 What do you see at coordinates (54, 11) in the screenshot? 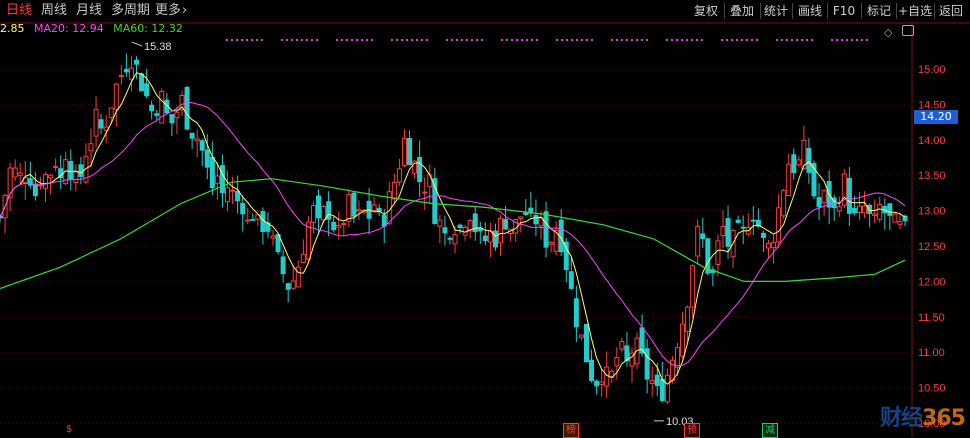
I see `tab-weekly: 周线` at bounding box center [54, 11].